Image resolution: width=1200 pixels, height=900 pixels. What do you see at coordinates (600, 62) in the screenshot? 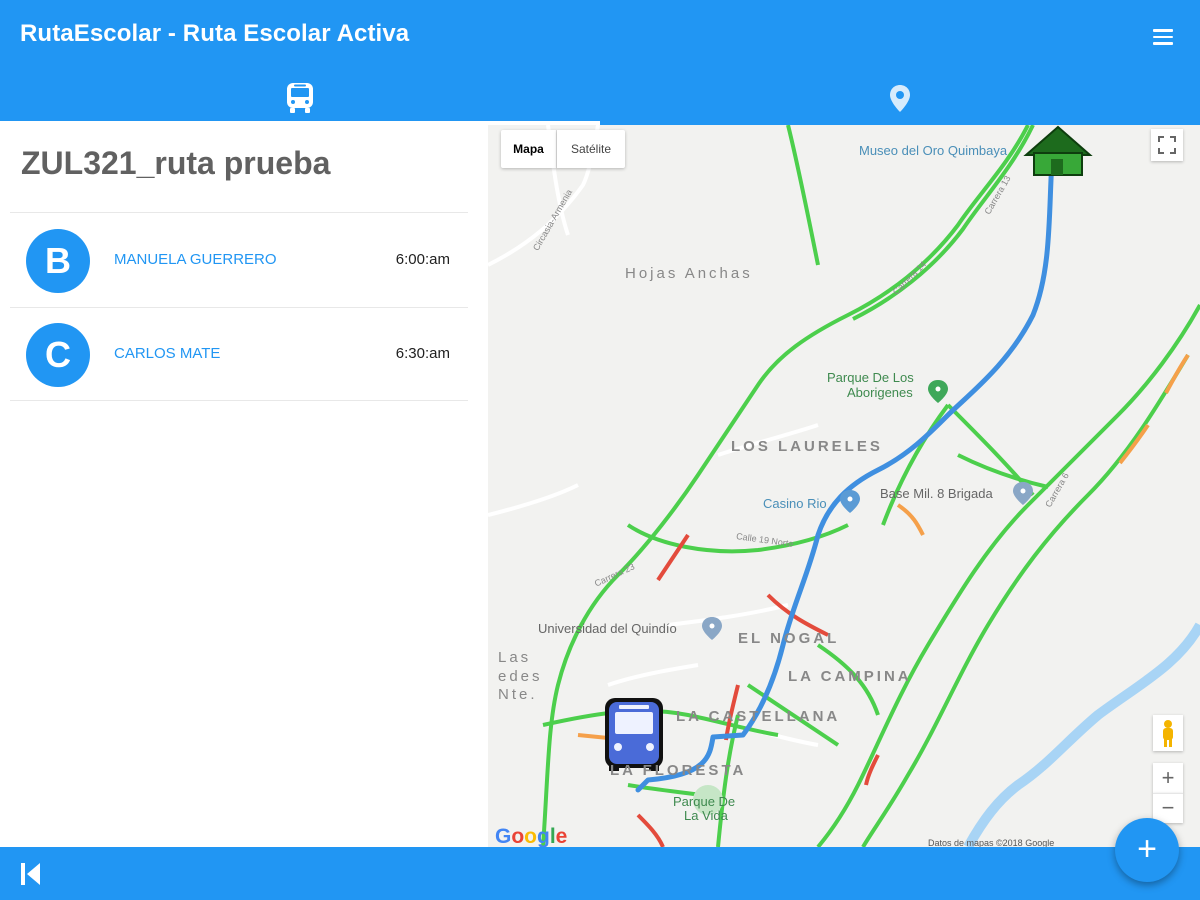
I see `app-header: RutaEscolar - Ruta Escolar Activa` at bounding box center [600, 62].